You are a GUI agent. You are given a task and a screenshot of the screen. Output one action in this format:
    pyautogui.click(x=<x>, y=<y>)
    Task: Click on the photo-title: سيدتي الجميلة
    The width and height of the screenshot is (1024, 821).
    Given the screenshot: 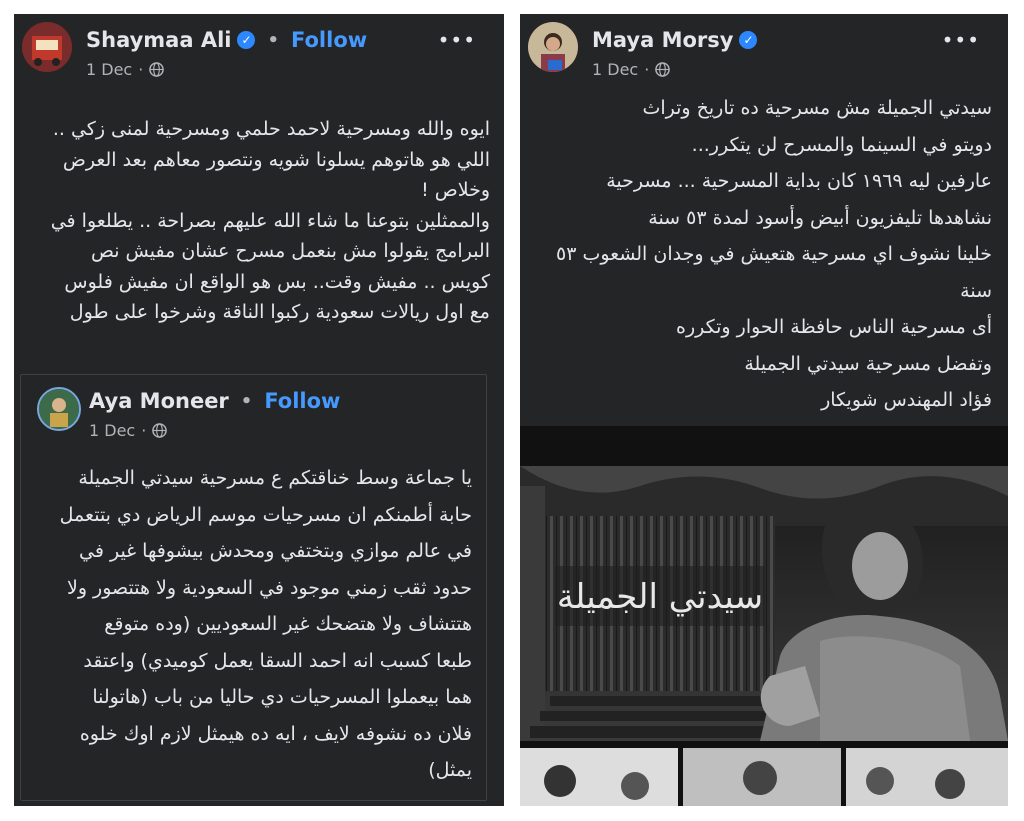 What is the action you would take?
    pyautogui.click(x=660, y=596)
    